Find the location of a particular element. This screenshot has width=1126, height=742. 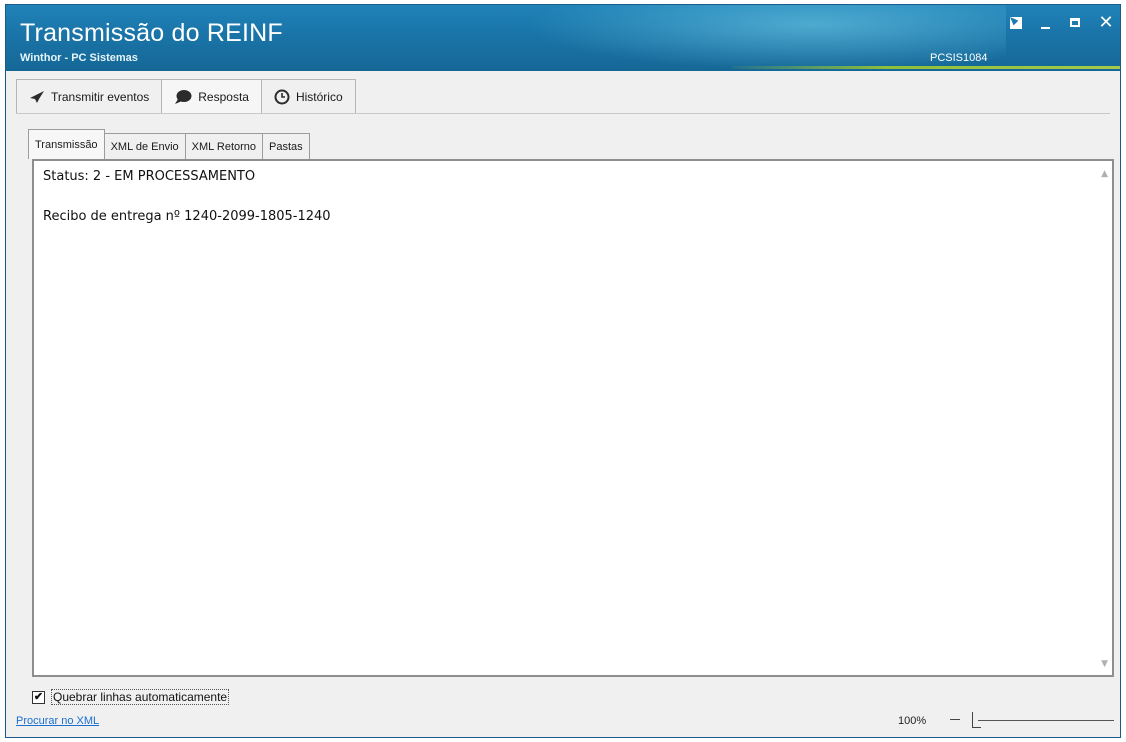

subtab-xml-envio: XML de Envio is located at coordinates (145, 146).